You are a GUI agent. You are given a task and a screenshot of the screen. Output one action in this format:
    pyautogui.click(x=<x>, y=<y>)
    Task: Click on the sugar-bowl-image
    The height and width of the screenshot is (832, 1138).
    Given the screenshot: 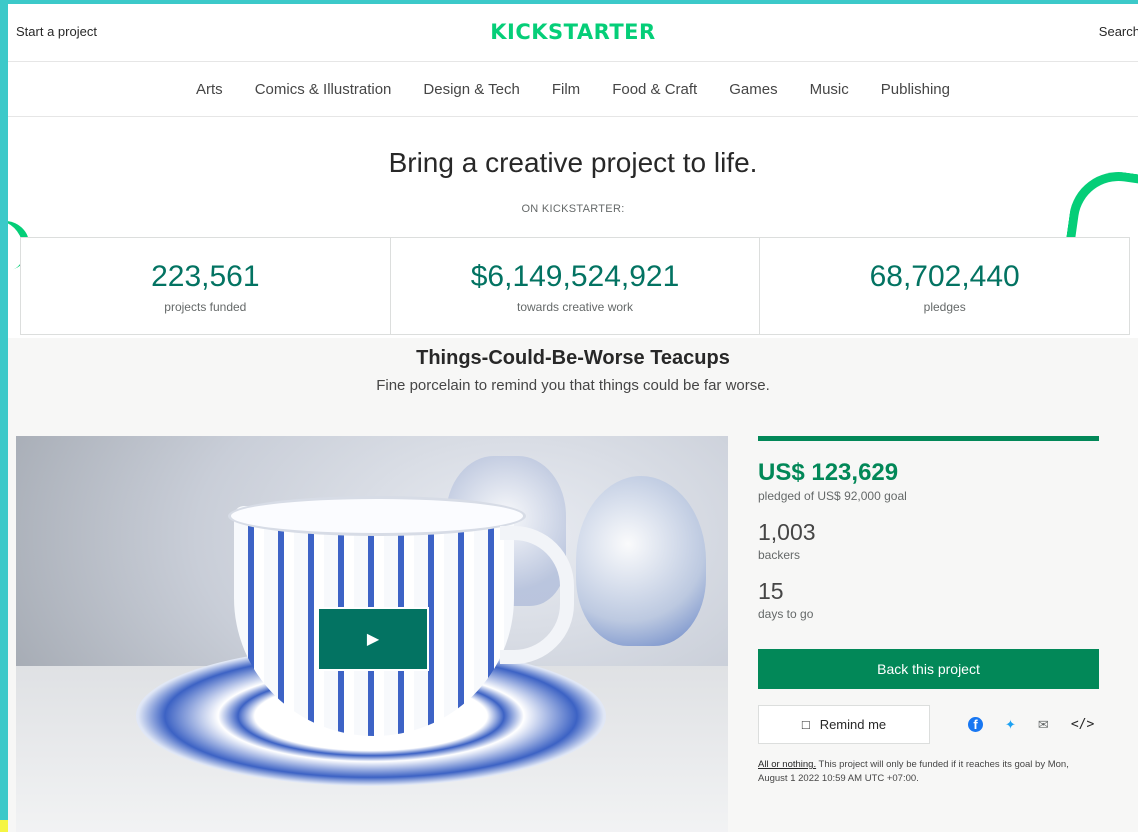 What is the action you would take?
    pyautogui.click(x=641, y=561)
    